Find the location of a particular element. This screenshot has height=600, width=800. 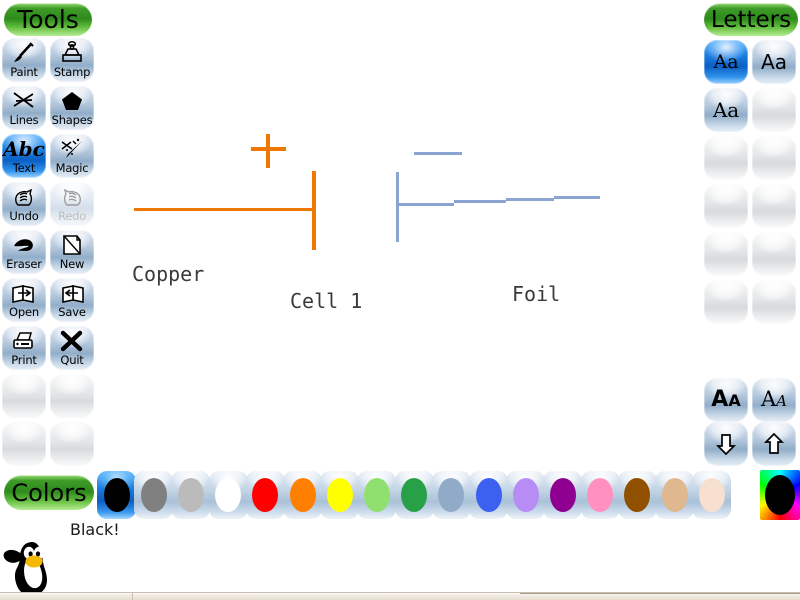

colors-title-label: Colors is located at coordinates (49, 492).